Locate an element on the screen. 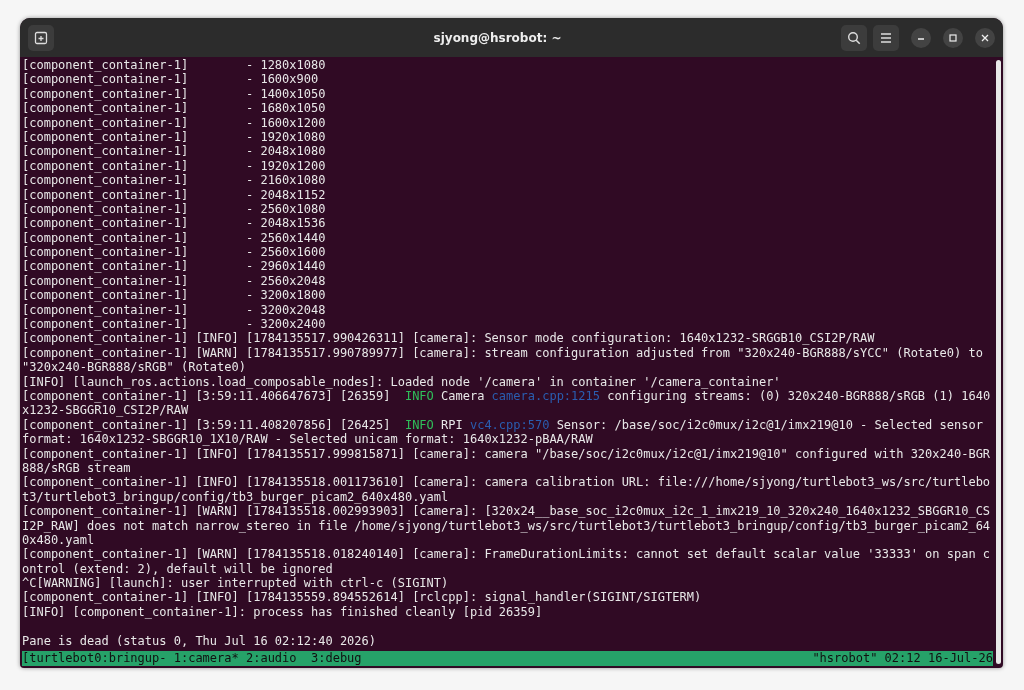  terminal-line: [component_container-1] - 1920x1080 is located at coordinates (174, 136).